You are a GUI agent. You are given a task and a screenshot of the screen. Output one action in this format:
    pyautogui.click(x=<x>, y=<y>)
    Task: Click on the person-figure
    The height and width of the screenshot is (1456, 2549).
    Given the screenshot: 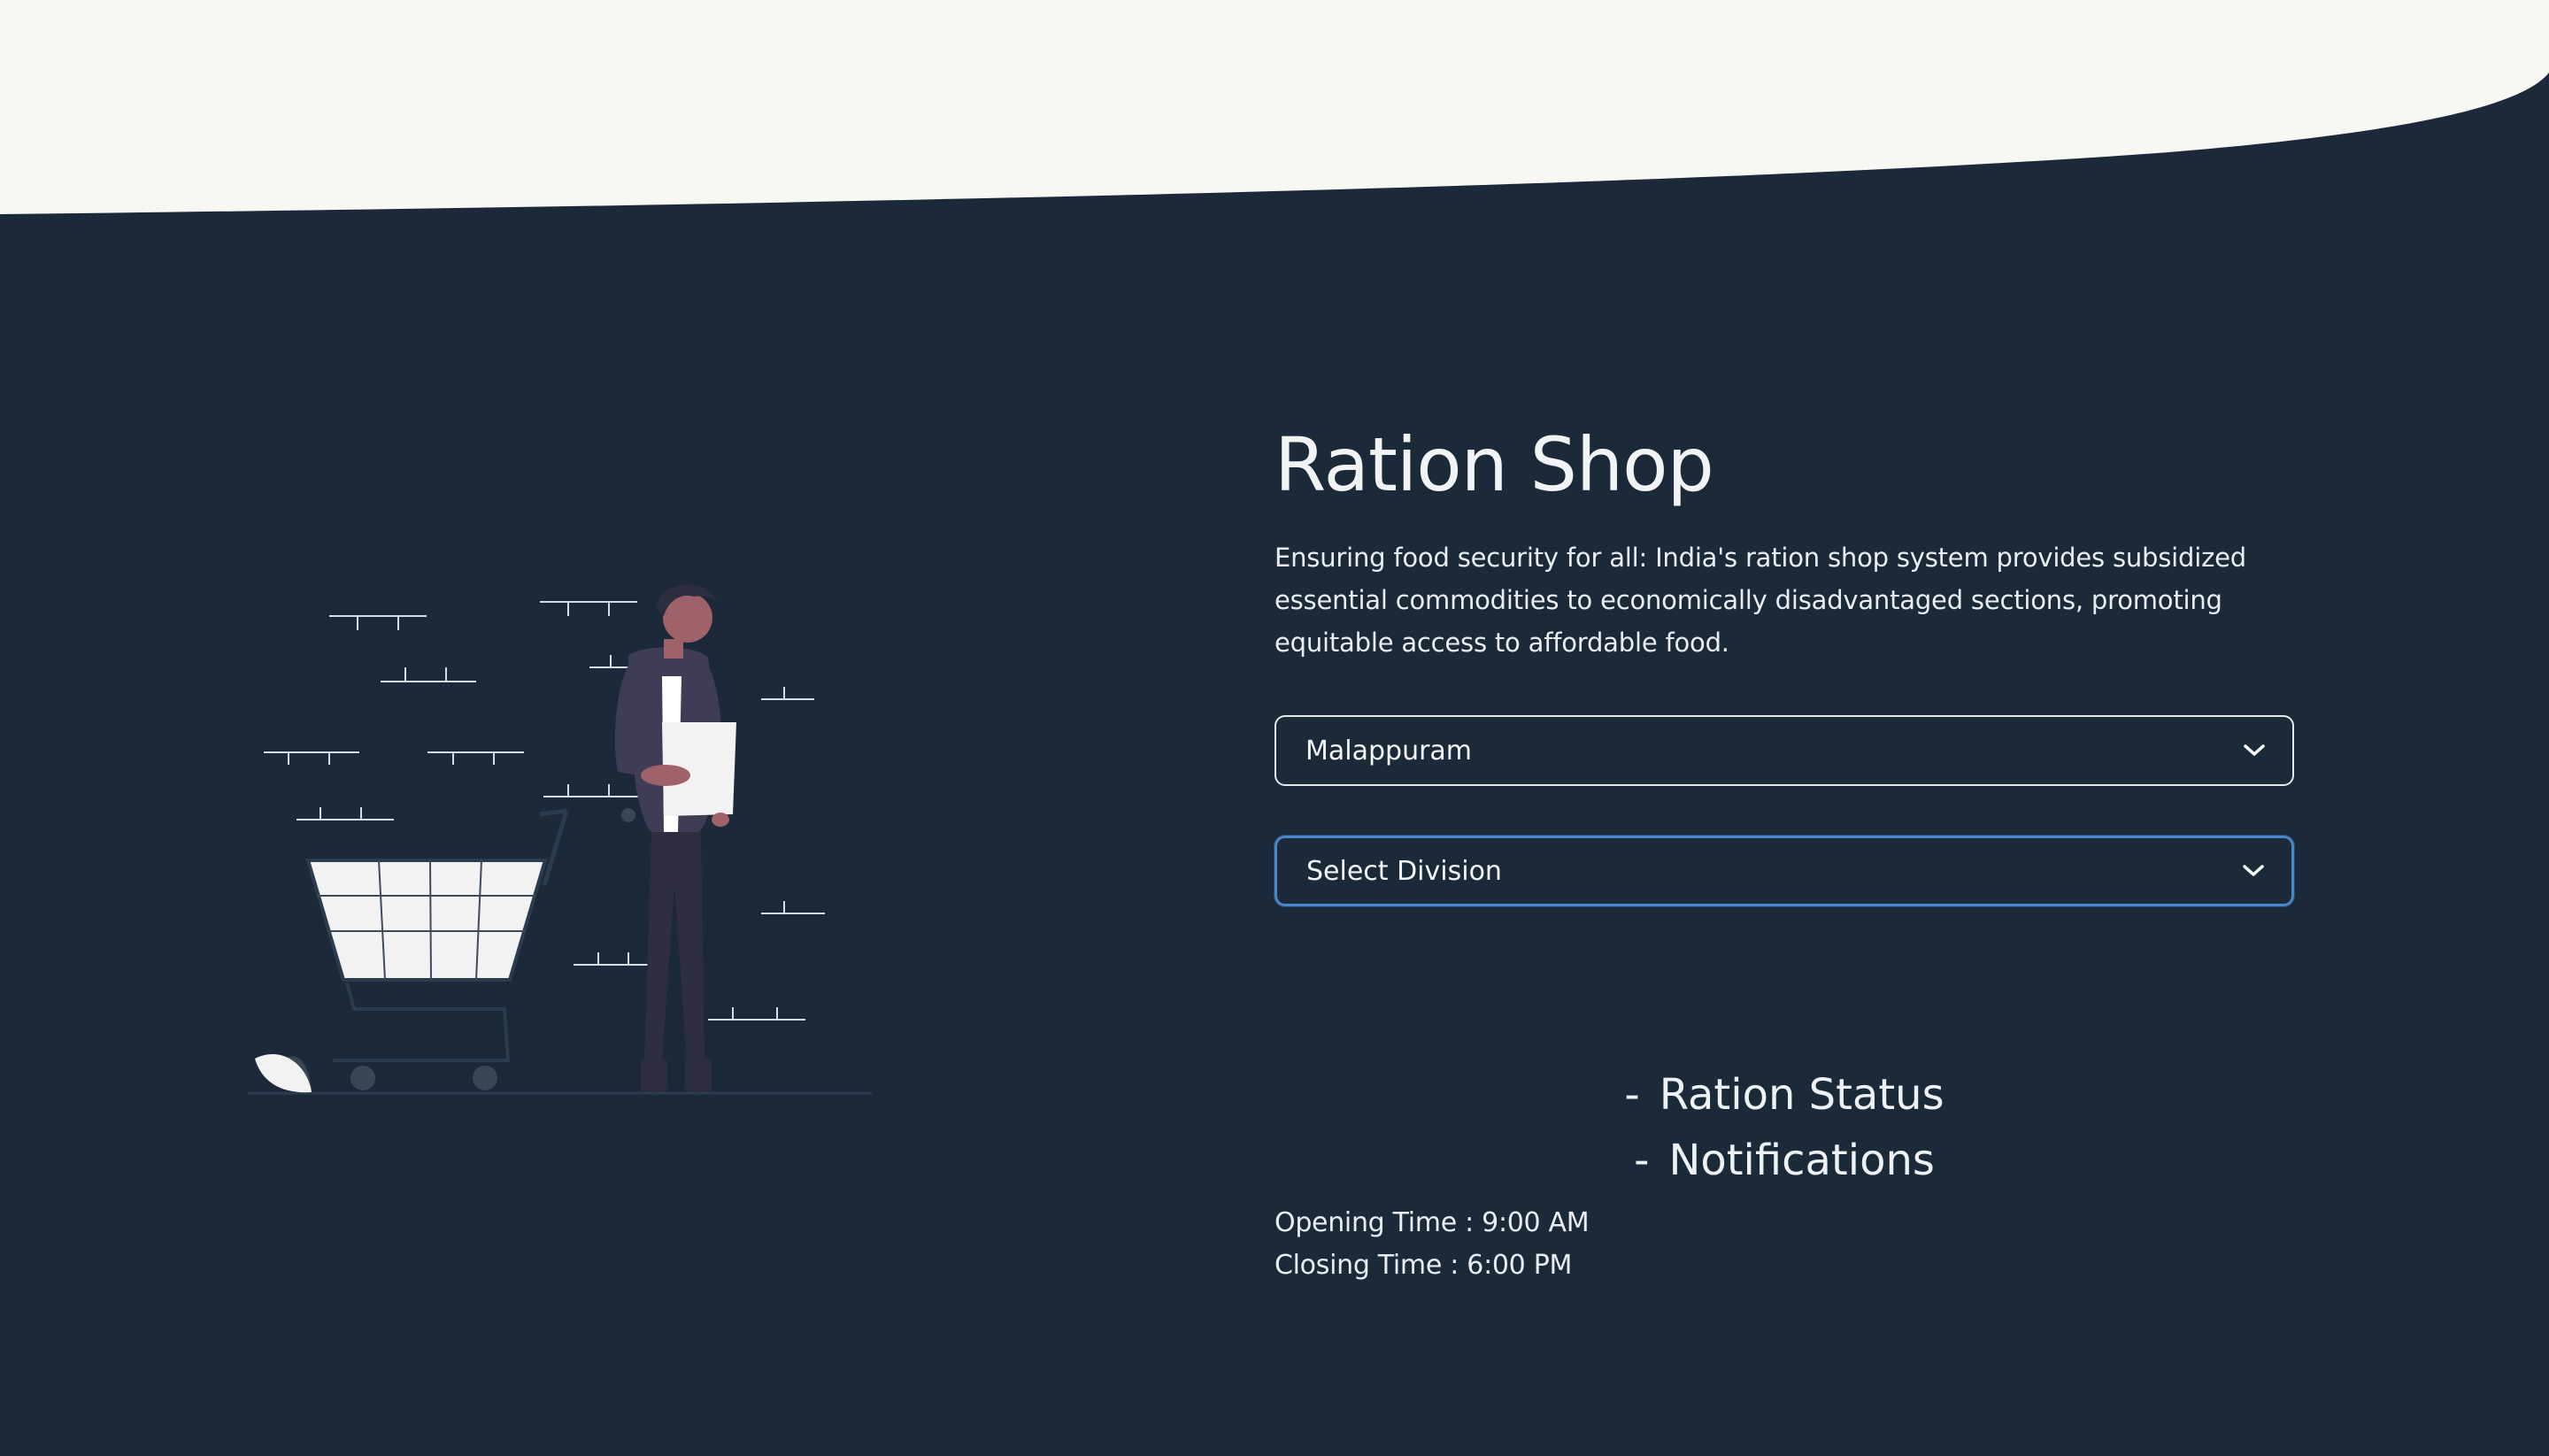 What is the action you would take?
    pyautogui.click(x=675, y=838)
    